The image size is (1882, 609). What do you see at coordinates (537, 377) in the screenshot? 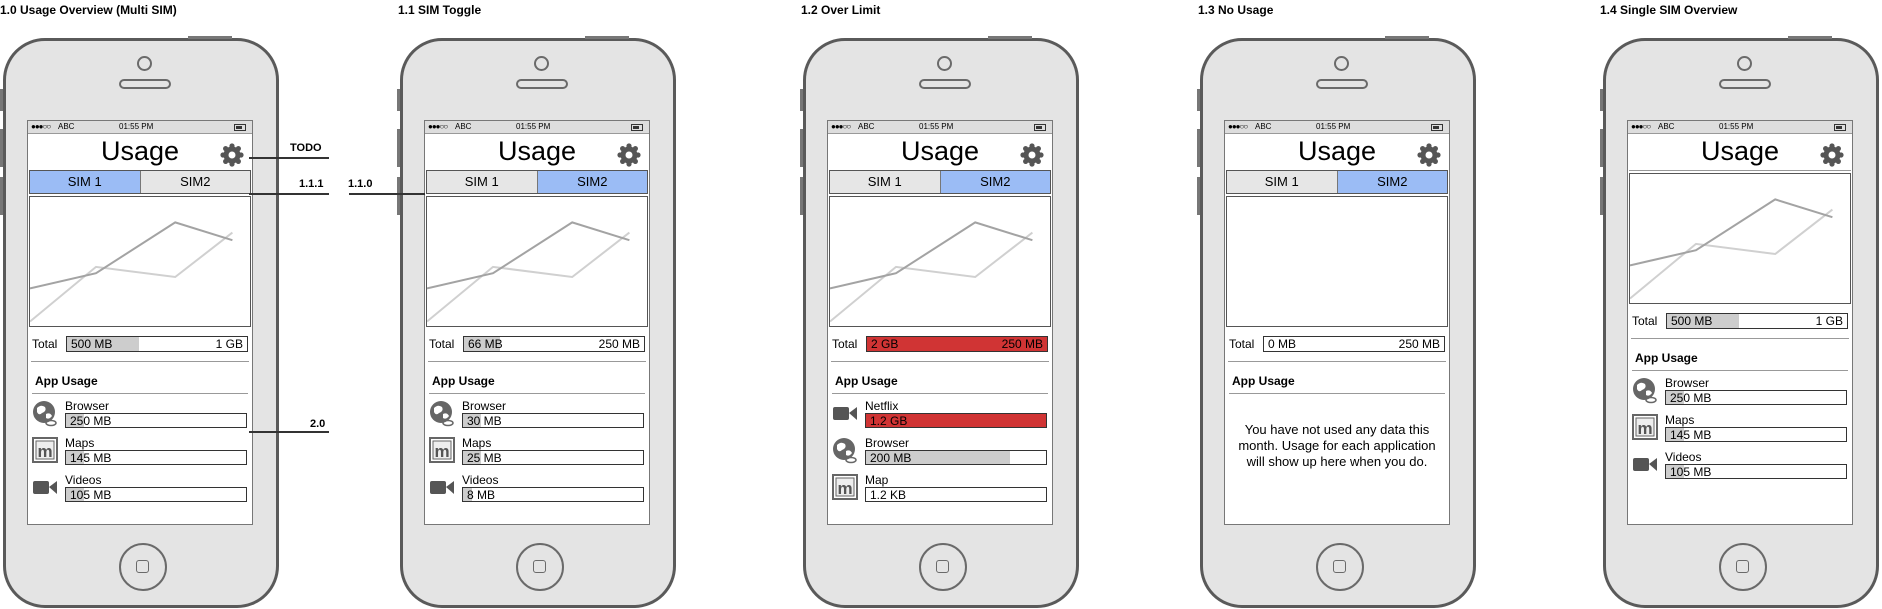
I see `app-usage-heading: App Usage` at bounding box center [537, 377].